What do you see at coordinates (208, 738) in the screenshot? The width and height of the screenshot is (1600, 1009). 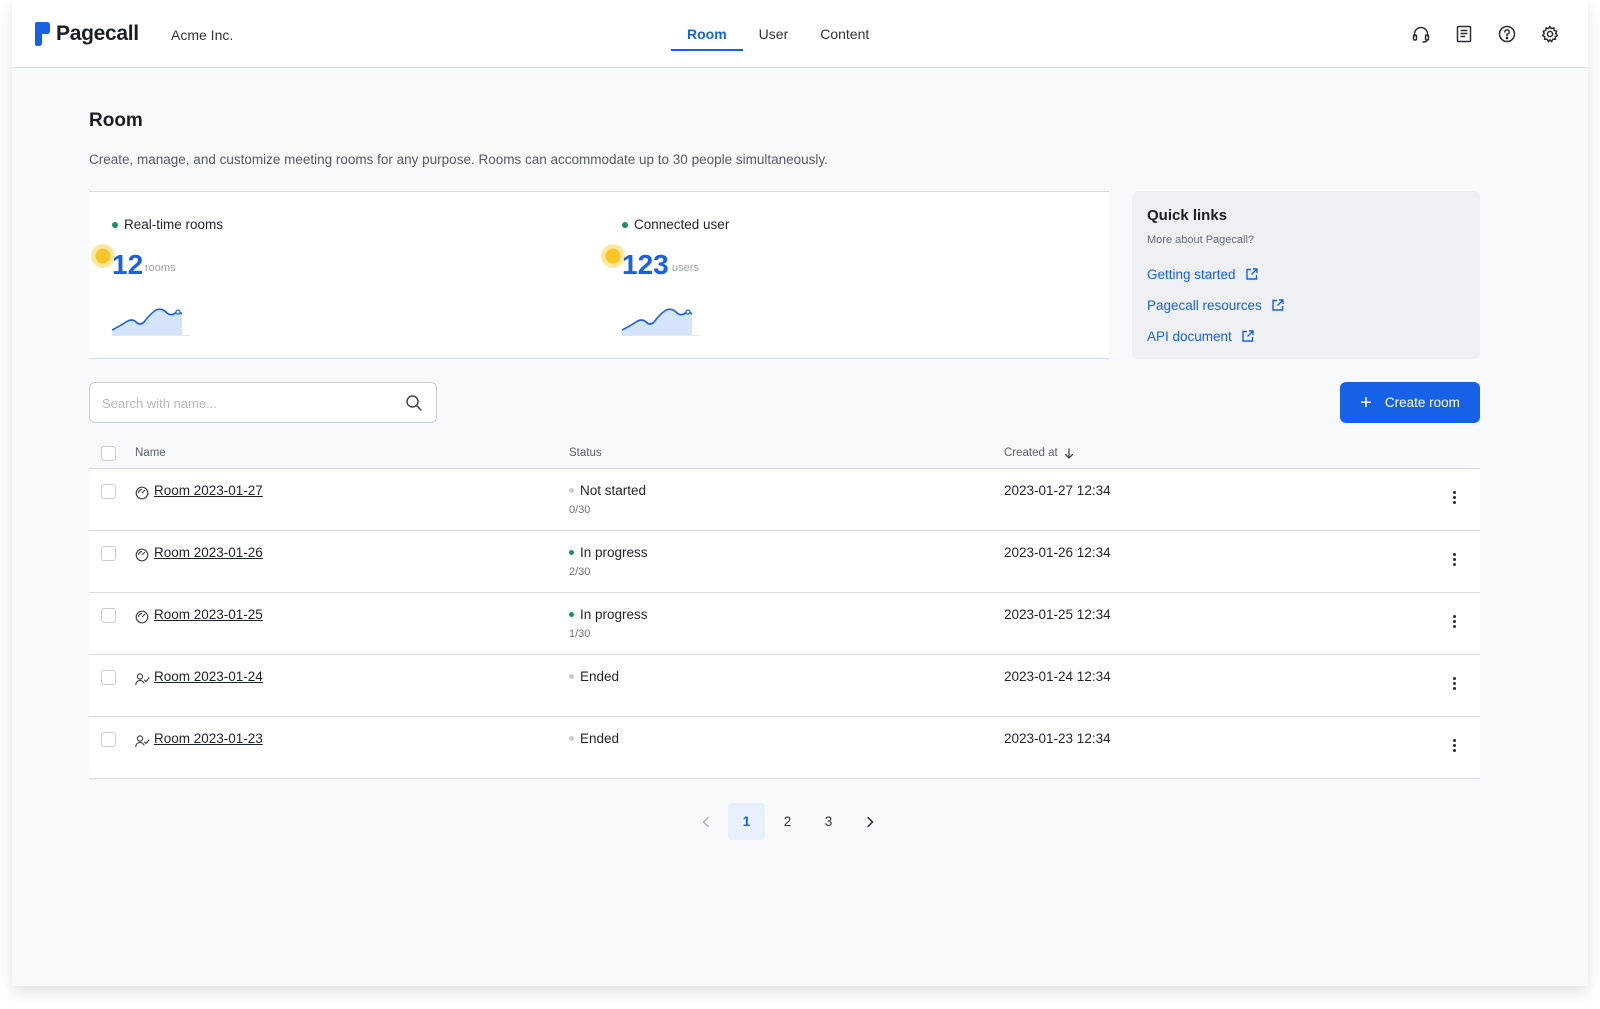 I see `room-name-link: Room 2023-01-23` at bounding box center [208, 738].